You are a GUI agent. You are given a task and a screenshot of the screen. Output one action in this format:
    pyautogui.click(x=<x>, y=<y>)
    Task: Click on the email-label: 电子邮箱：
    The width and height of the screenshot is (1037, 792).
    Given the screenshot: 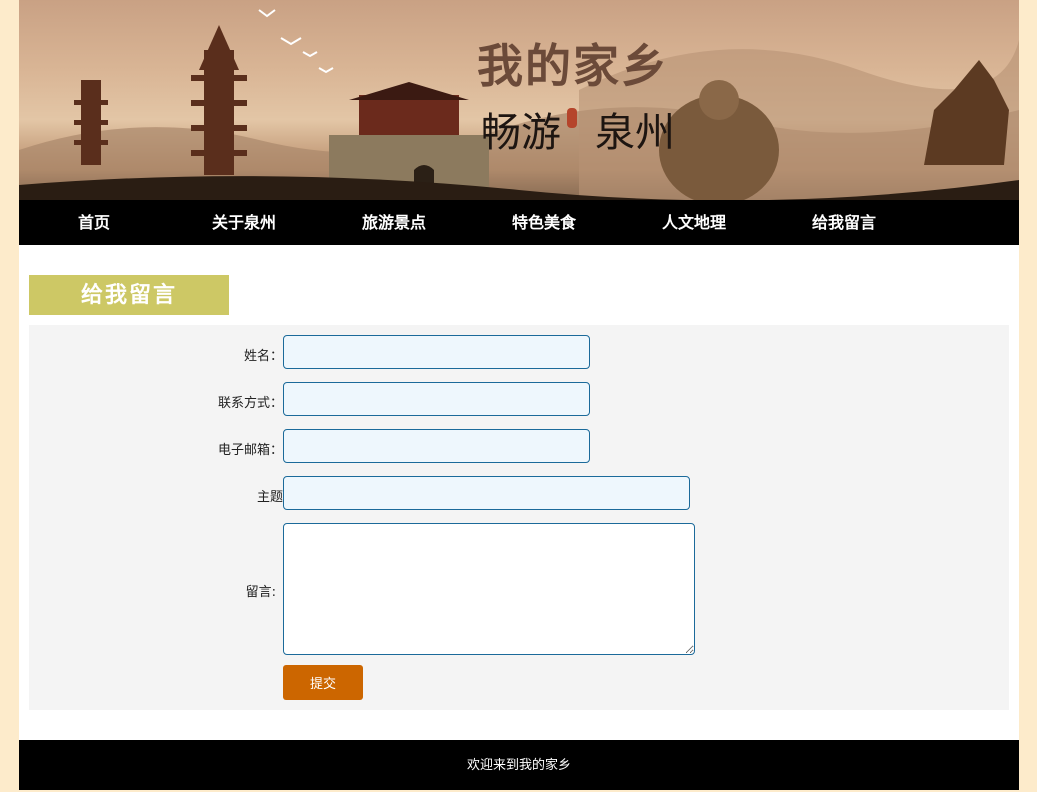 What is the action you would take?
    pyautogui.click(x=250, y=450)
    